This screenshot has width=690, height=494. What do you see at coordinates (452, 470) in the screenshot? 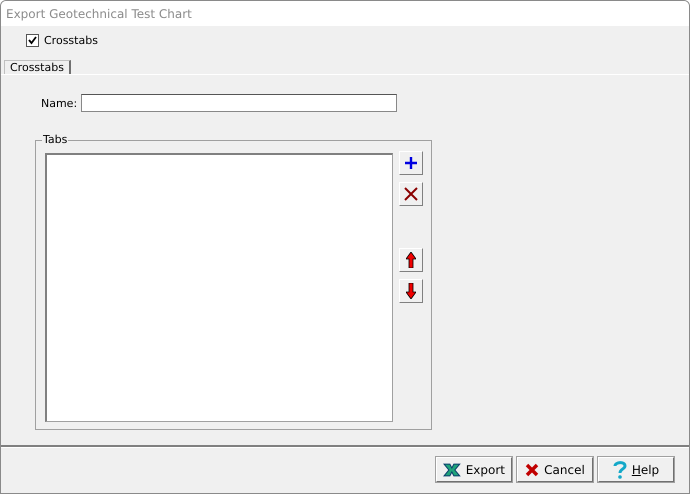
I see `spreadsheet-icon` at bounding box center [452, 470].